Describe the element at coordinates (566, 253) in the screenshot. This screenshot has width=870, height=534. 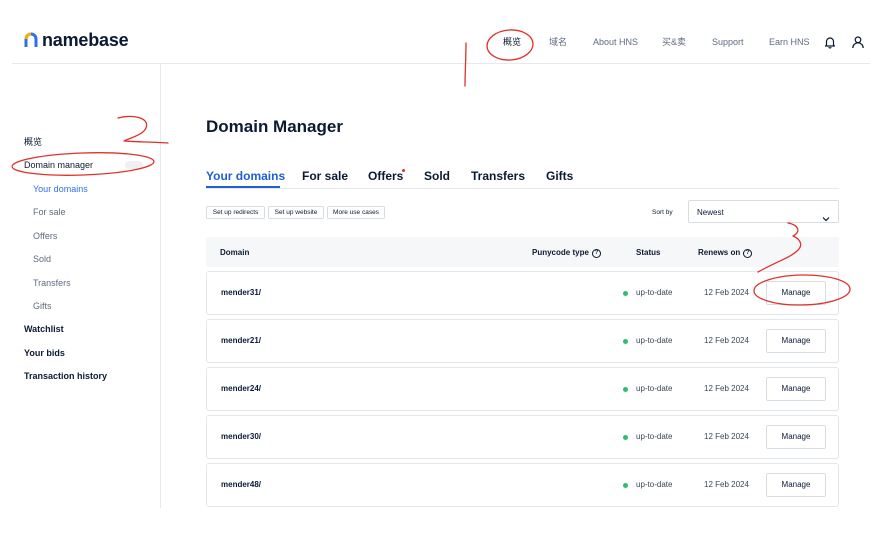
I see `column-header-punycode: Punycode type?` at that location.